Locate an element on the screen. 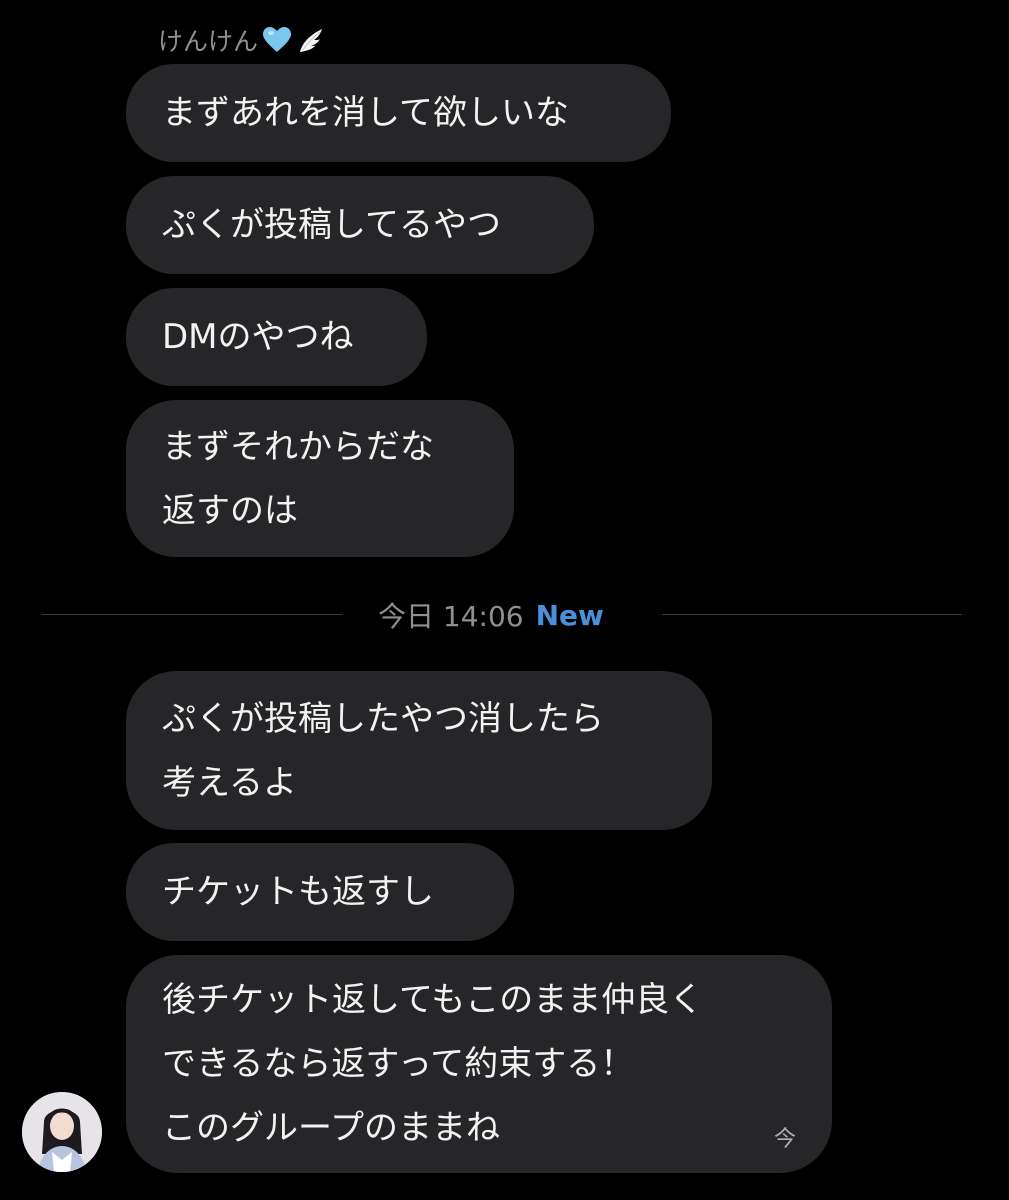 Image resolution: width=1009 pixels, height=1200 pixels. message-bubble: まずあれを消して欲しいな is located at coordinates (398, 113).